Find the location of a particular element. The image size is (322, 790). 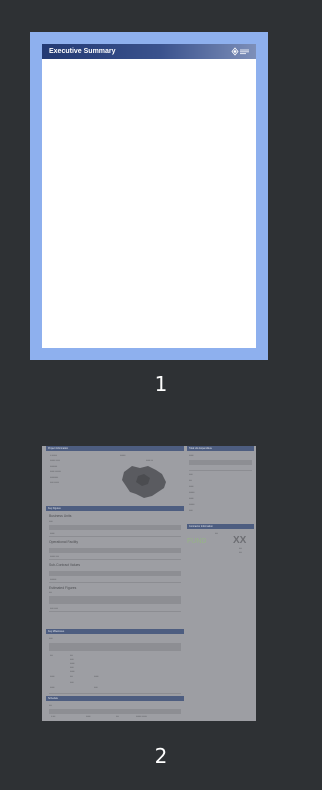

section-label: Project Information is located at coordinates (58, 448).